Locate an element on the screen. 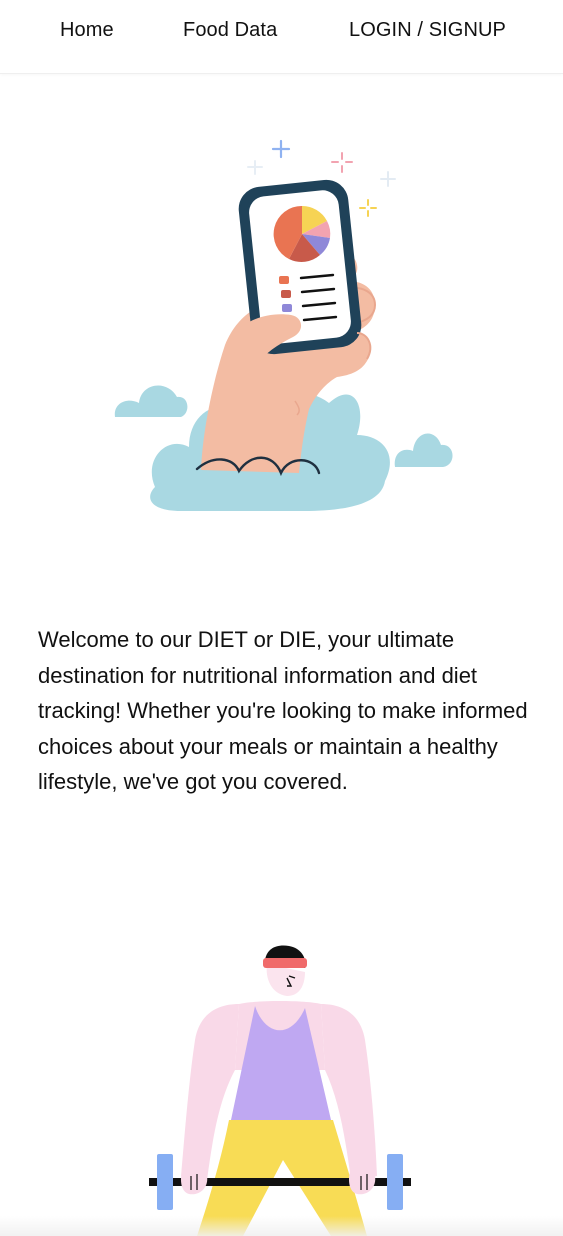  weightlifter-illustration is located at coordinates (280, 1090).